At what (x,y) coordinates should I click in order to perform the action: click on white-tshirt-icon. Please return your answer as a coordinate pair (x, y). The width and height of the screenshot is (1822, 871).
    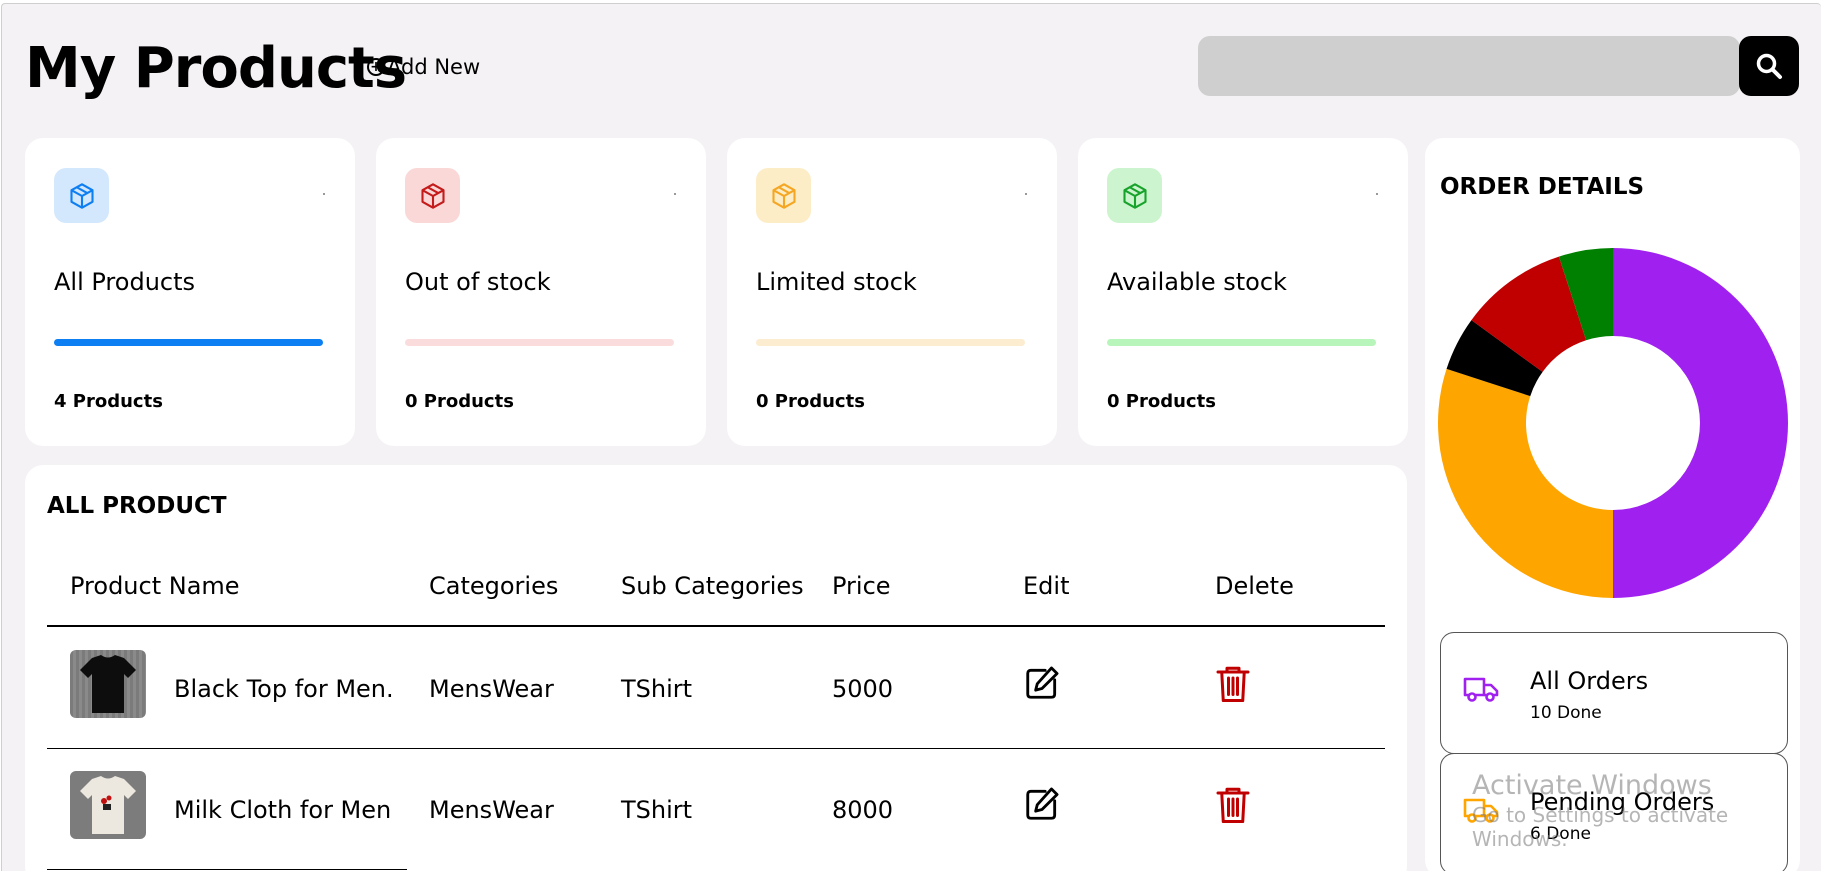
    Looking at the image, I should click on (108, 805).